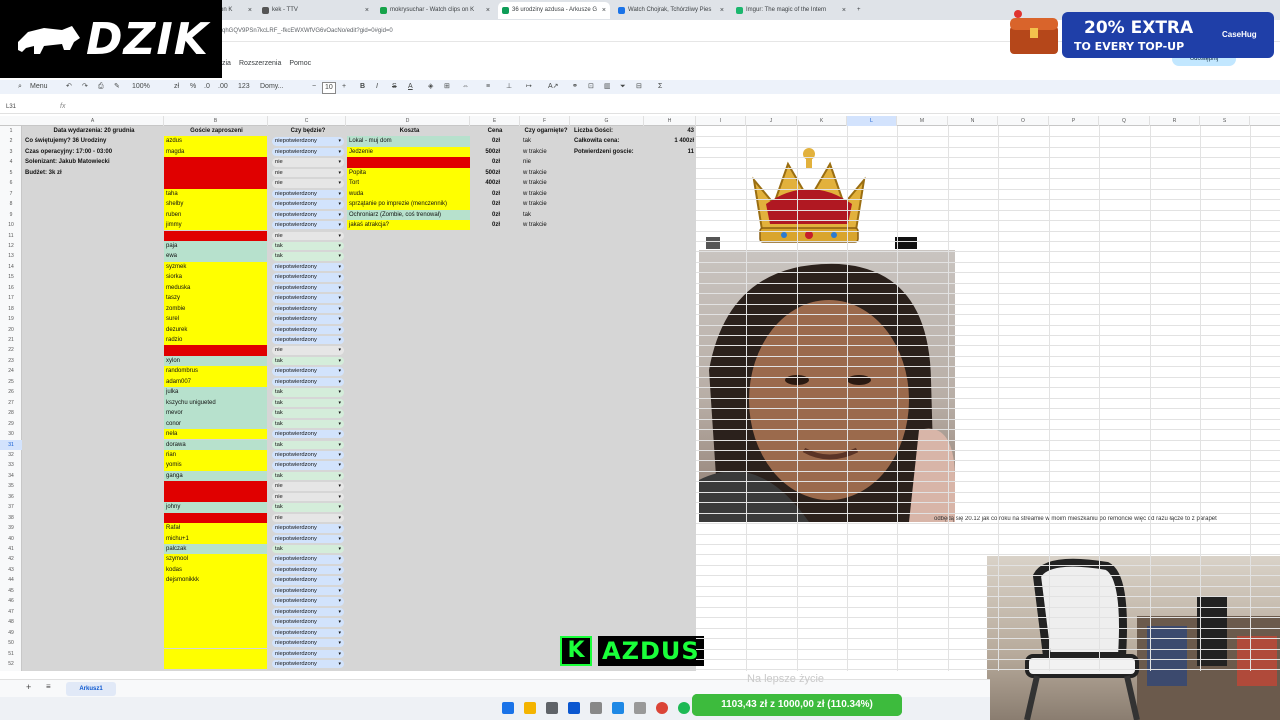 The height and width of the screenshot is (720, 1280). I want to click on cost-handled-cell: tak, so click(545, 215).